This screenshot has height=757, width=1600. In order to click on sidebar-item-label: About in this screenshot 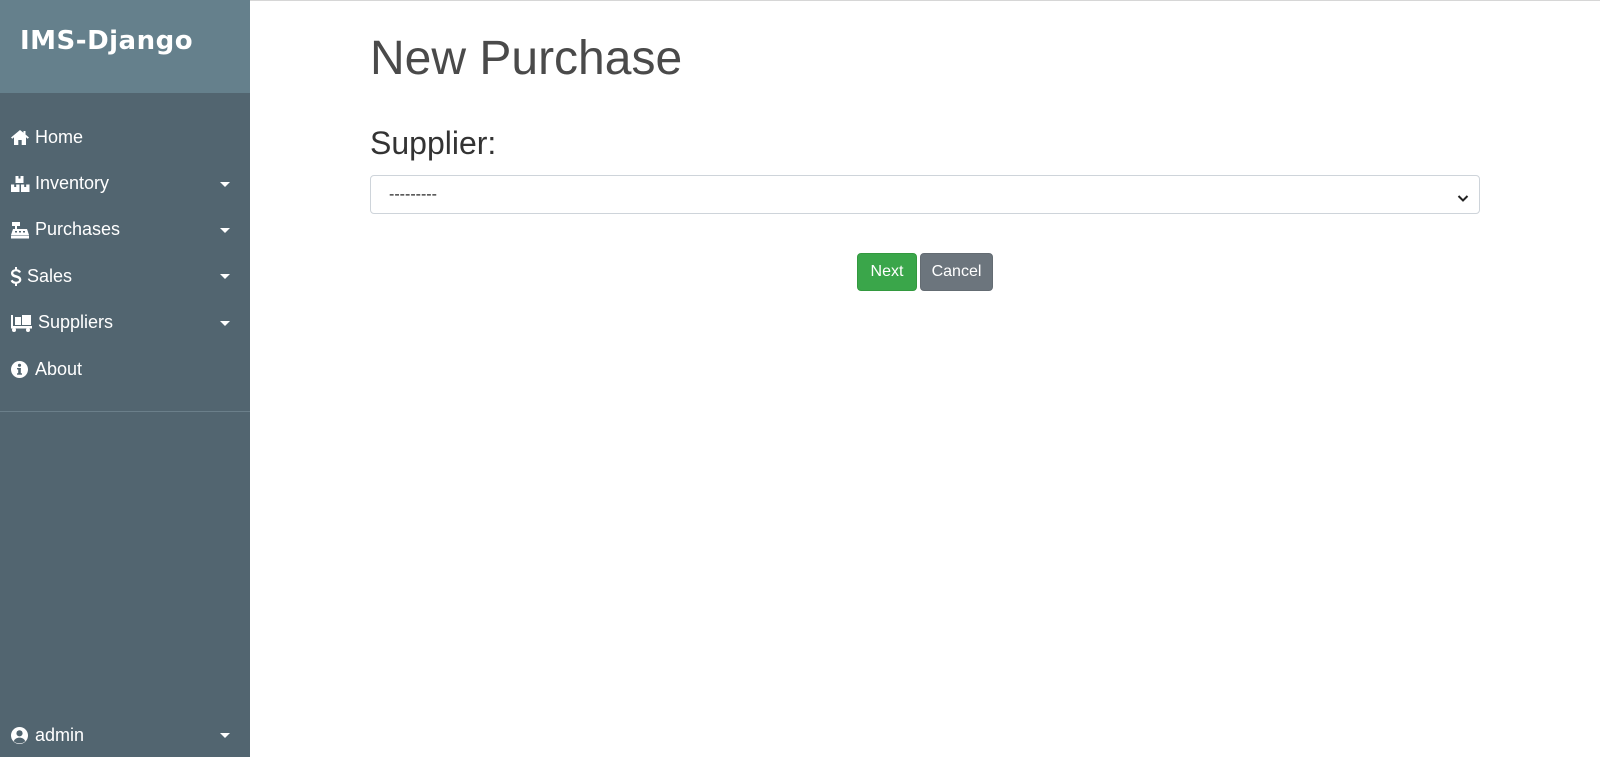, I will do `click(59, 368)`.